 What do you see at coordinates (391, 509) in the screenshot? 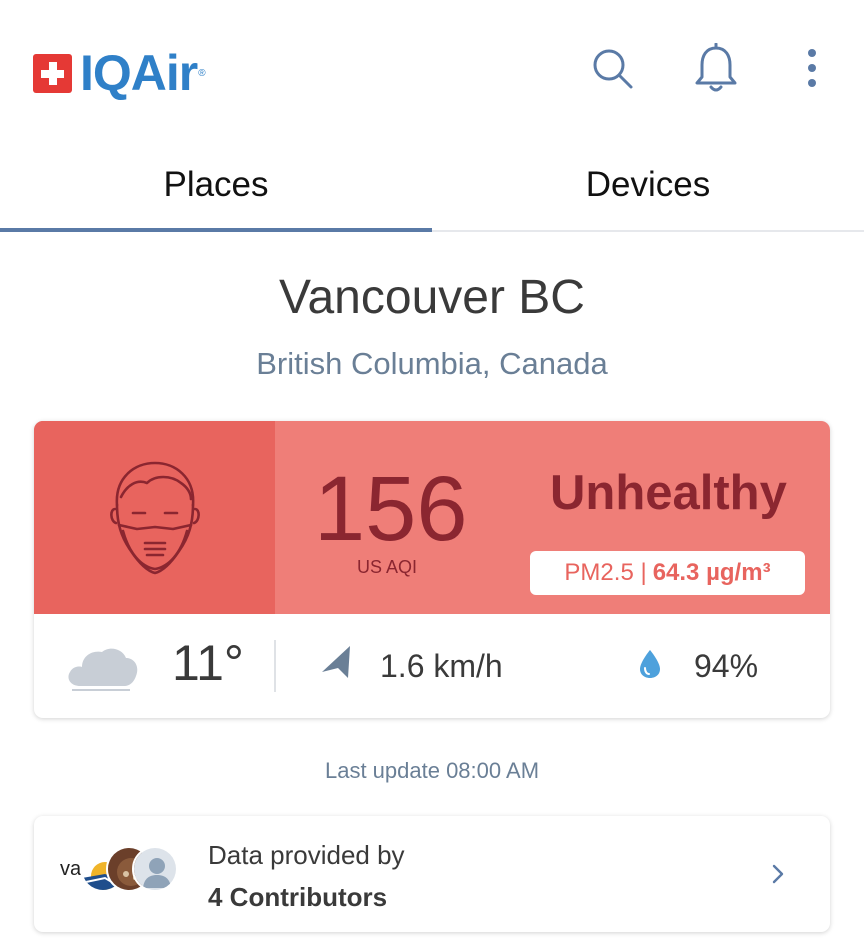
I see `aqi-value: 156` at bounding box center [391, 509].